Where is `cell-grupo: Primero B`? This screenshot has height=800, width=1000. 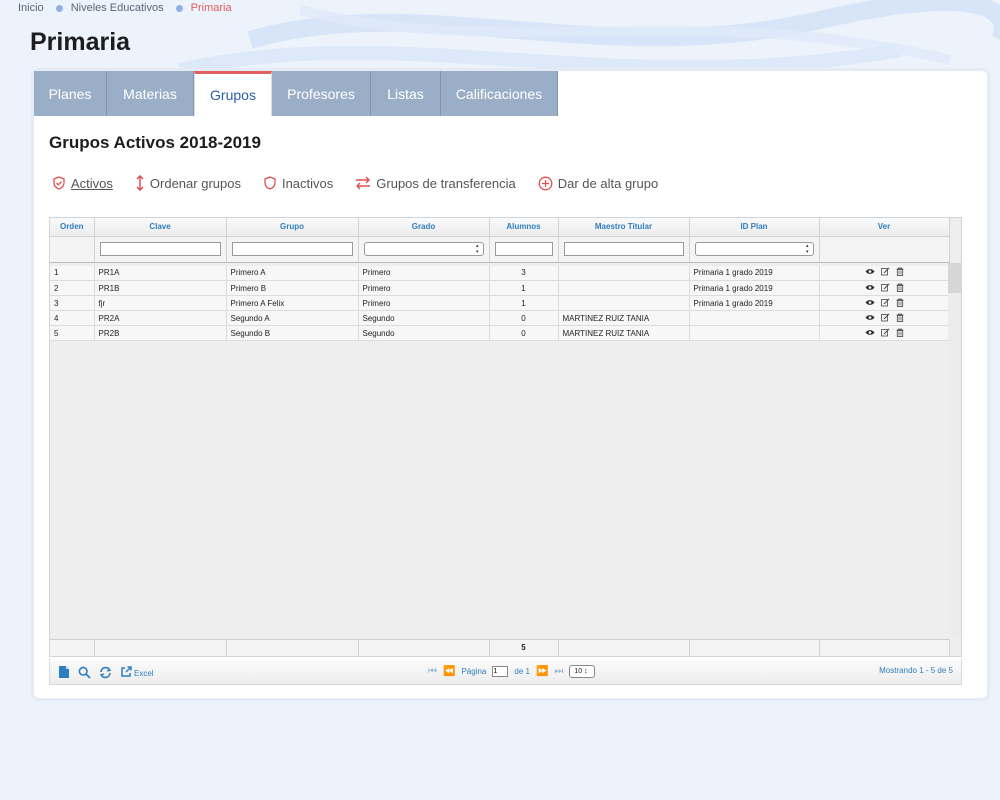
cell-grupo: Primero B is located at coordinates (292, 288).